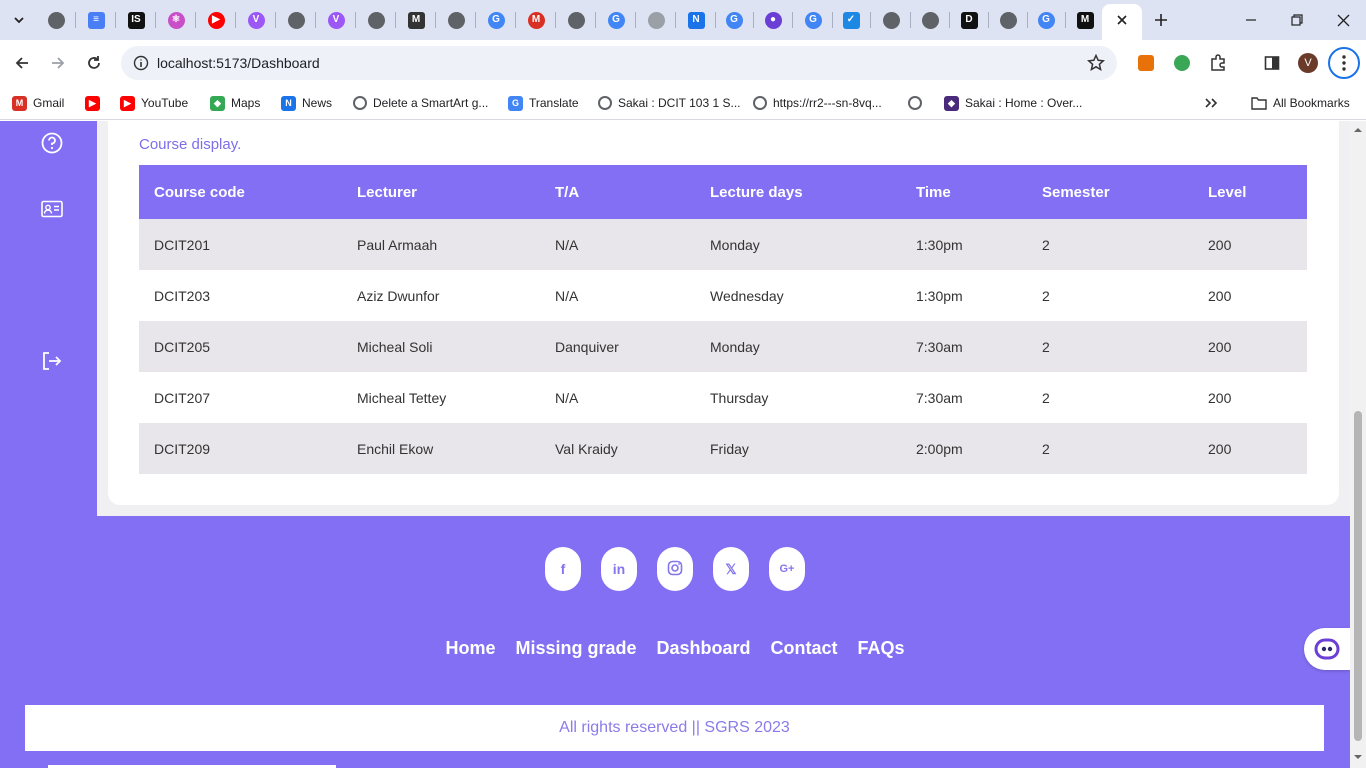  I want to click on browser-tab: ≡, so click(96, 20).